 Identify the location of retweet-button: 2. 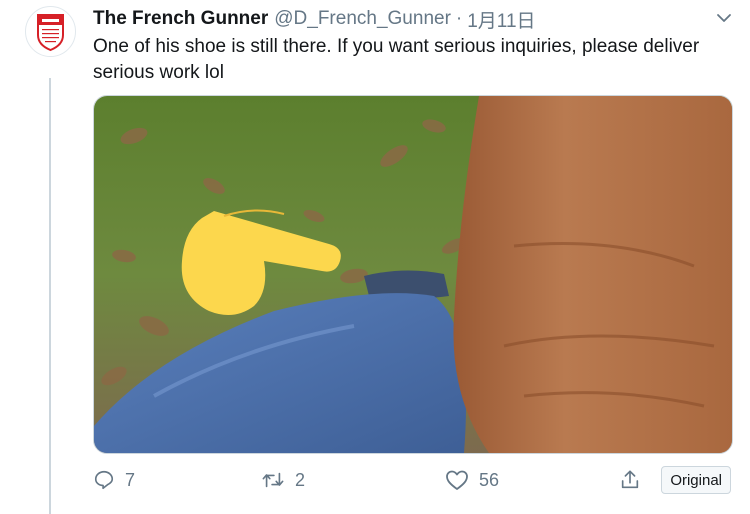
(283, 480).